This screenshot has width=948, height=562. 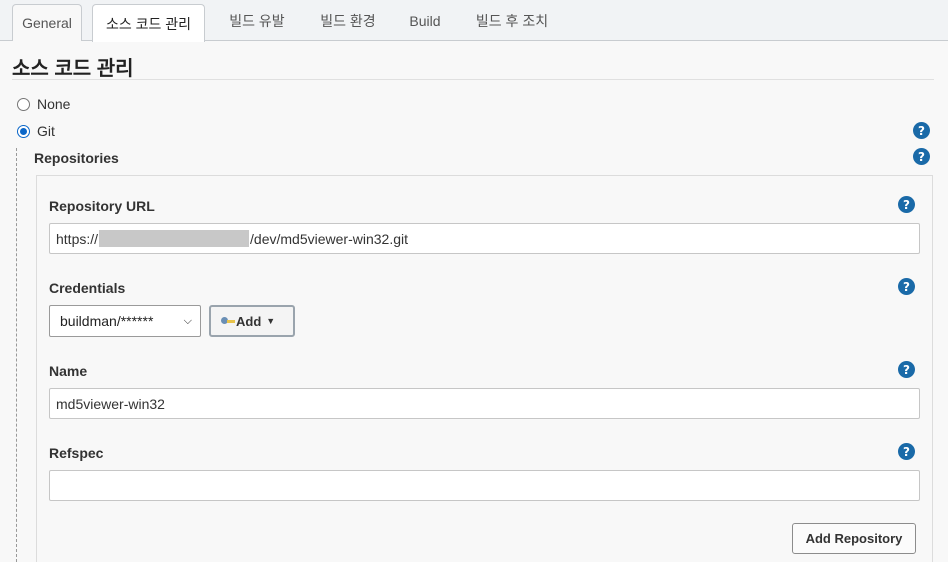 I want to click on repository-url-input: https:// /dev/md5viewer-win32.git, so click(x=484, y=238).